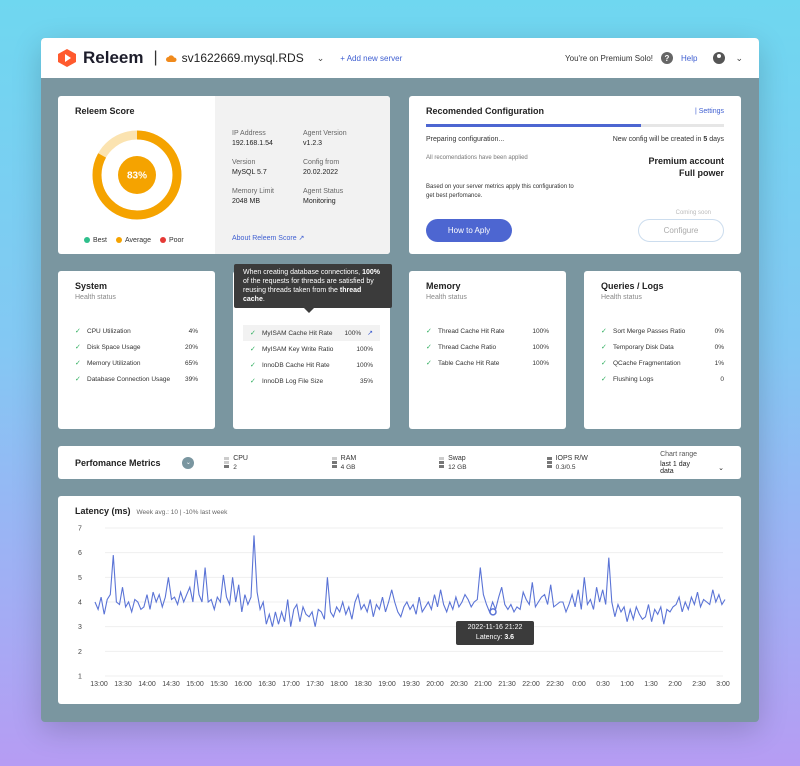 This screenshot has height=766, width=800. What do you see at coordinates (492, 463) in the screenshot?
I see `metric-swap: Swap 12 GB` at bounding box center [492, 463].